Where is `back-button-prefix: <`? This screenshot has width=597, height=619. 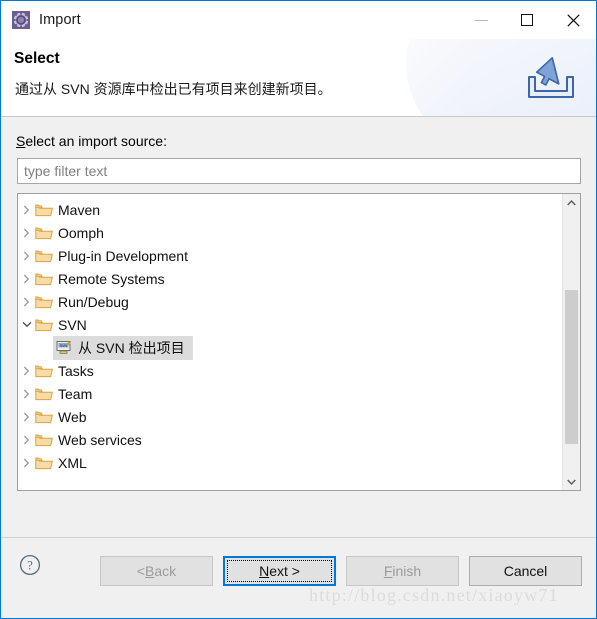 back-button-prefix: < is located at coordinates (141, 571).